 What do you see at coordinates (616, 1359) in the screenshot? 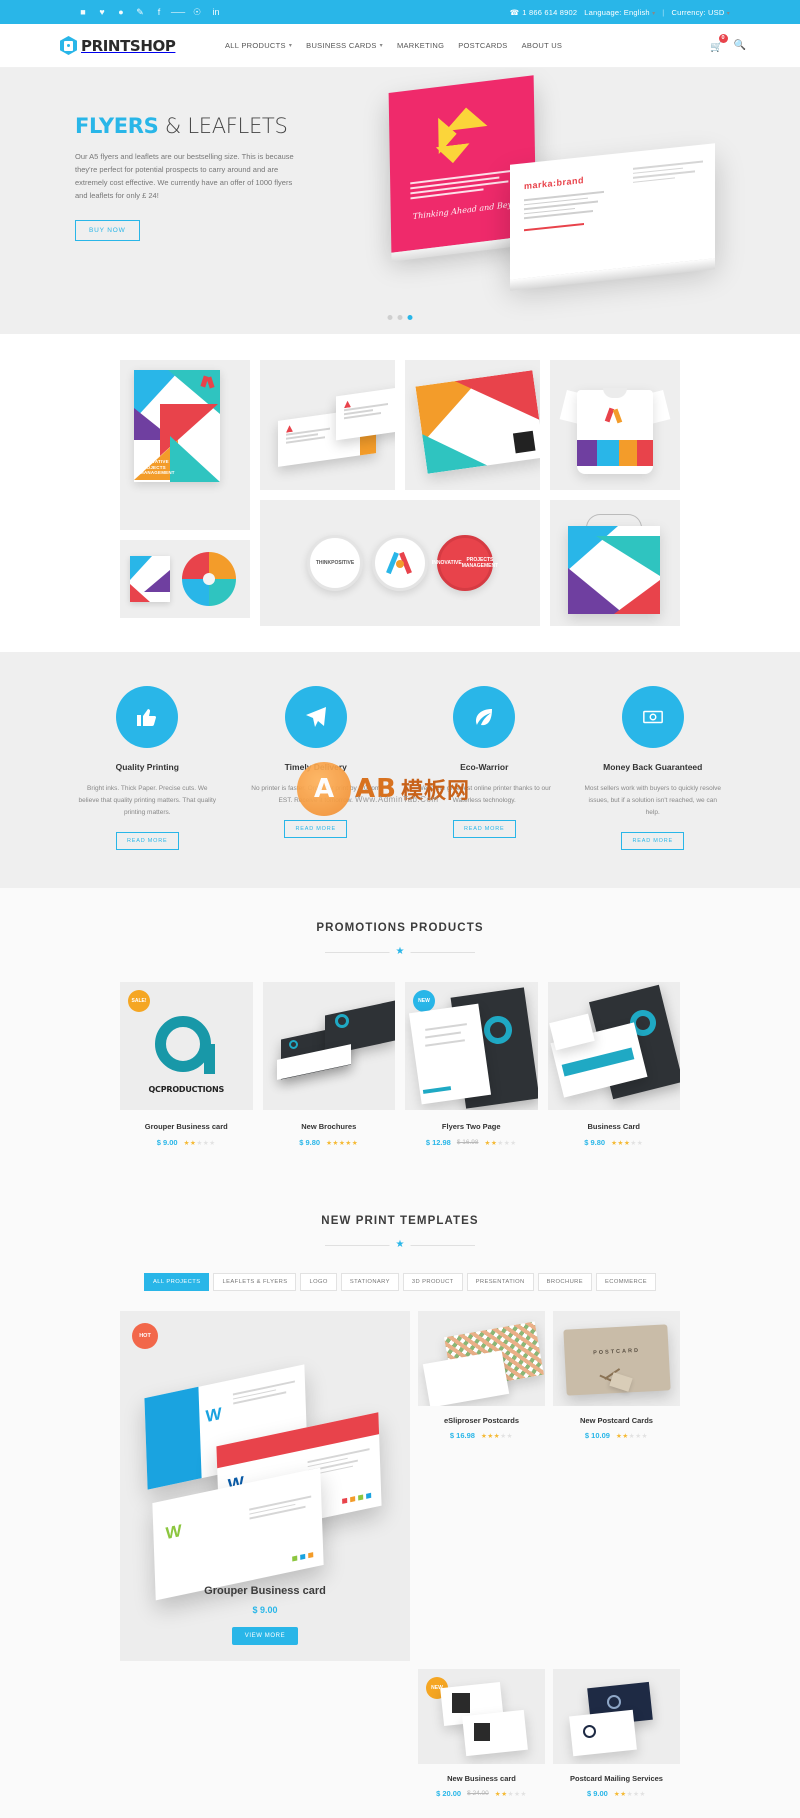
I see `portfolio-thumbnail: POSTCARD` at bounding box center [616, 1359].